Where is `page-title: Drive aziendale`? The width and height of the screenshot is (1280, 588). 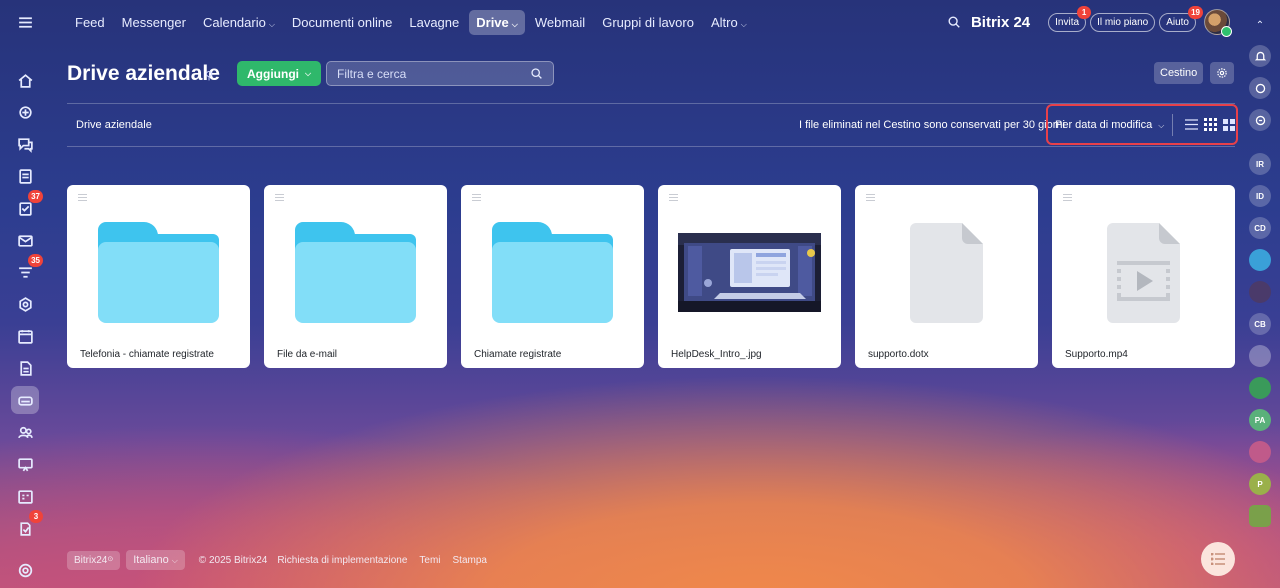 page-title: Drive aziendale is located at coordinates (143, 73).